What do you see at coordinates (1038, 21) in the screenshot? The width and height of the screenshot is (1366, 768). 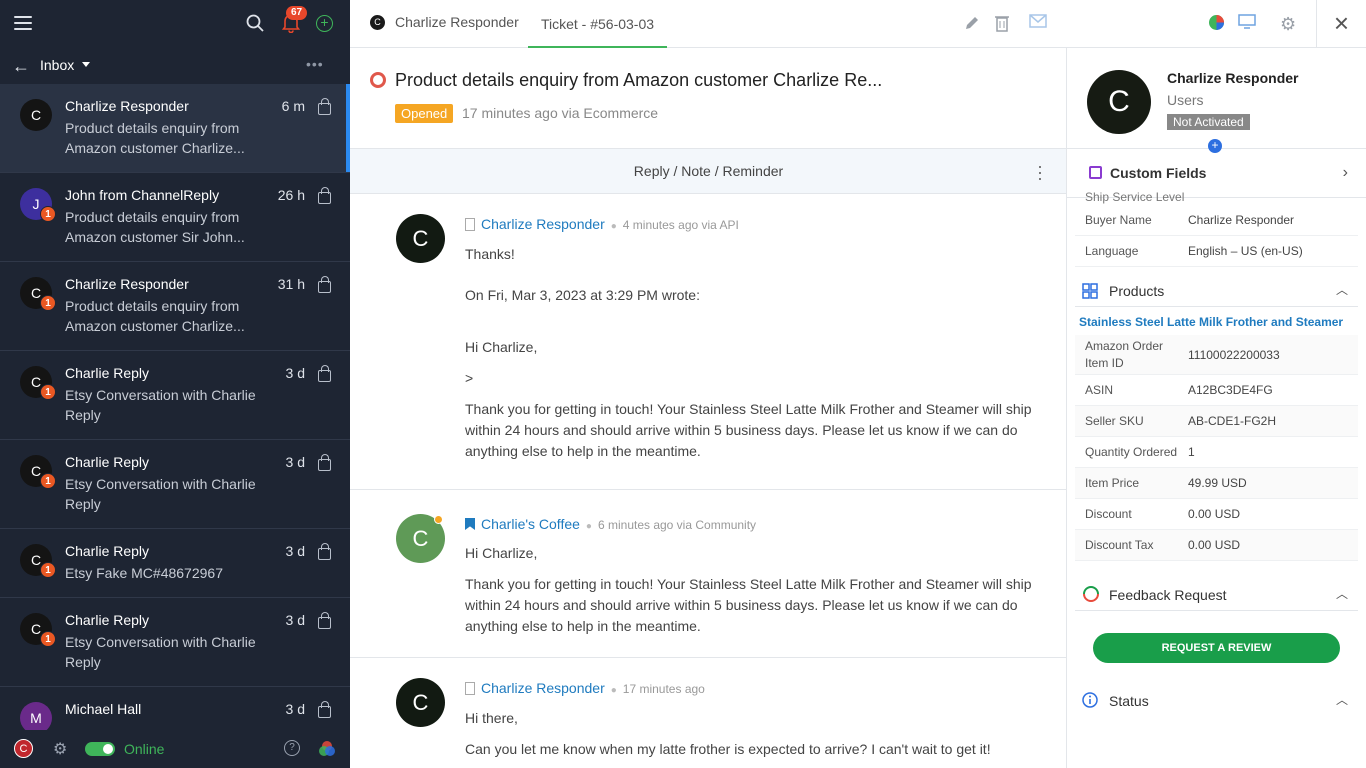 I see `email-icon` at bounding box center [1038, 21].